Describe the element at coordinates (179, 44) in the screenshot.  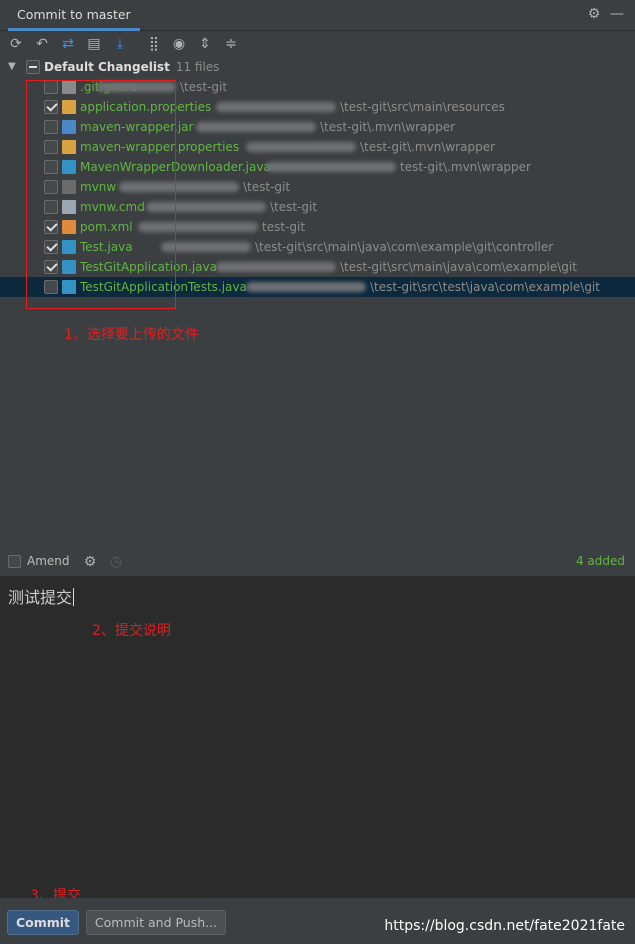
I see `view-options-icon: ◉` at that location.